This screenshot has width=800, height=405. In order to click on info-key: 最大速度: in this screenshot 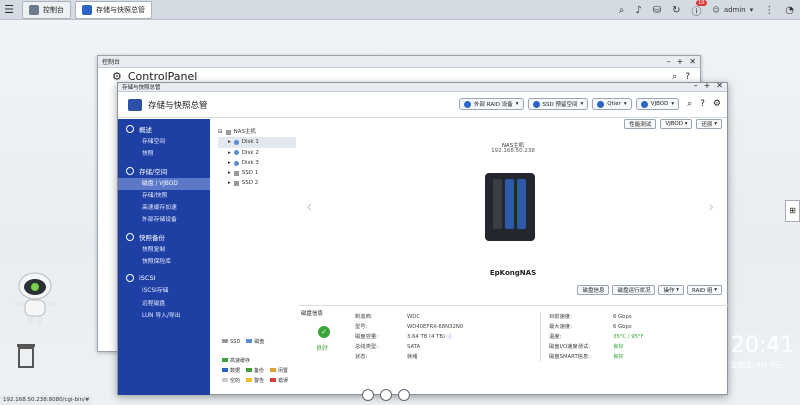, I will do `click(560, 327)`.